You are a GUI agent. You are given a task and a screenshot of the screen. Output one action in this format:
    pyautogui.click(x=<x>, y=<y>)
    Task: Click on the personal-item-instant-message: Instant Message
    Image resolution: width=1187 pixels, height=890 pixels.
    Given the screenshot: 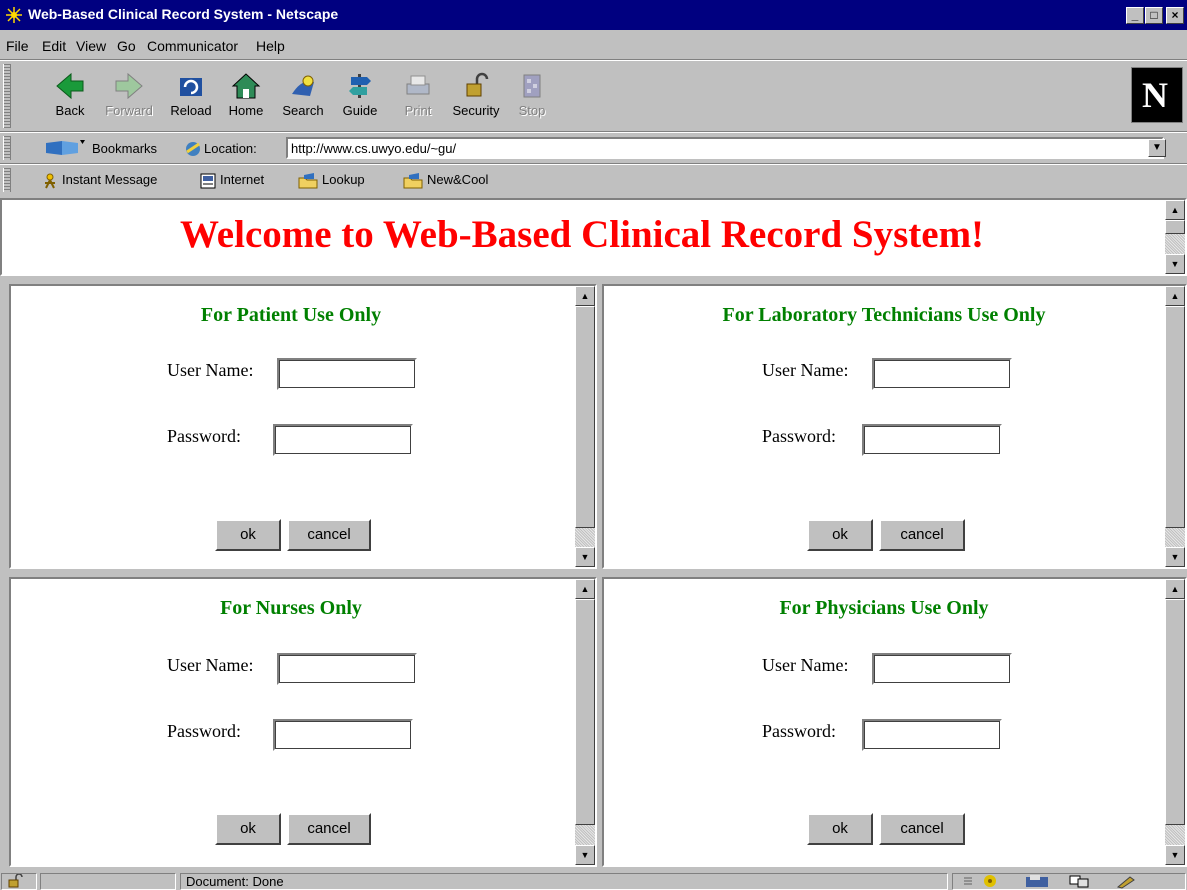 What is the action you would take?
    pyautogui.click(x=99, y=180)
    